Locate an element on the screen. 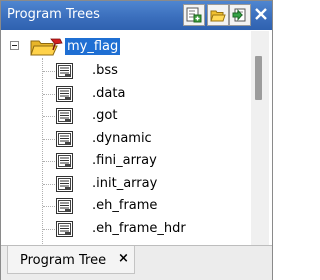  new-tree-icon is located at coordinates (194, 15).